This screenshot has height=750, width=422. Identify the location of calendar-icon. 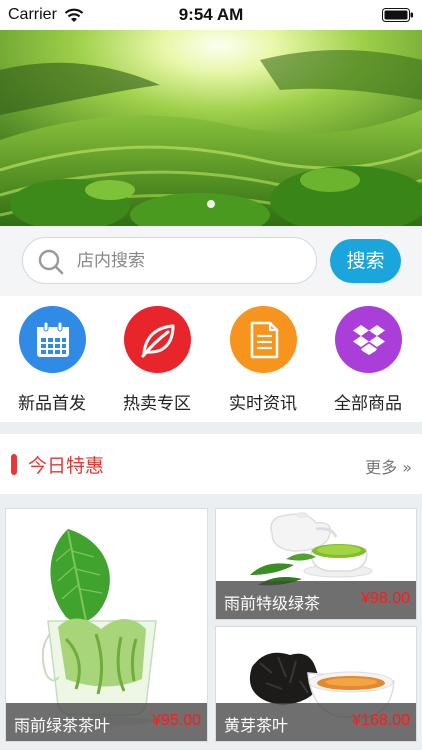
(52, 339).